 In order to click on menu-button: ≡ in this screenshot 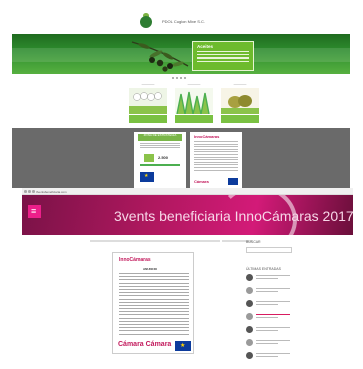, I will do `click(34, 211)`.